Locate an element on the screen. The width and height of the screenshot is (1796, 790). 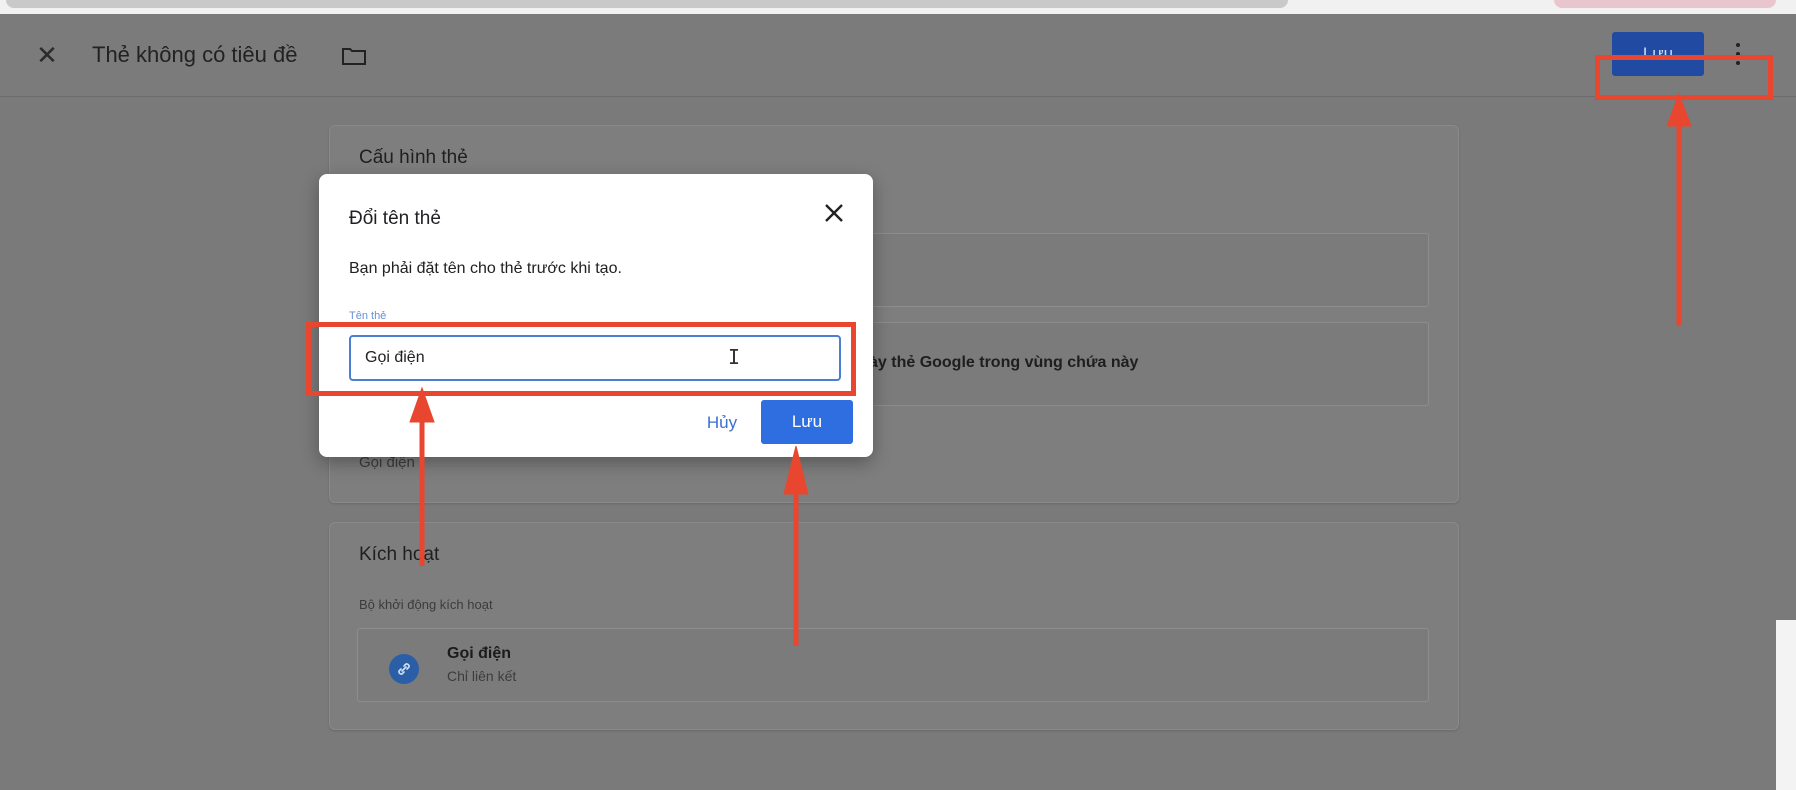
right-edge is located at coordinates (1786, 705).